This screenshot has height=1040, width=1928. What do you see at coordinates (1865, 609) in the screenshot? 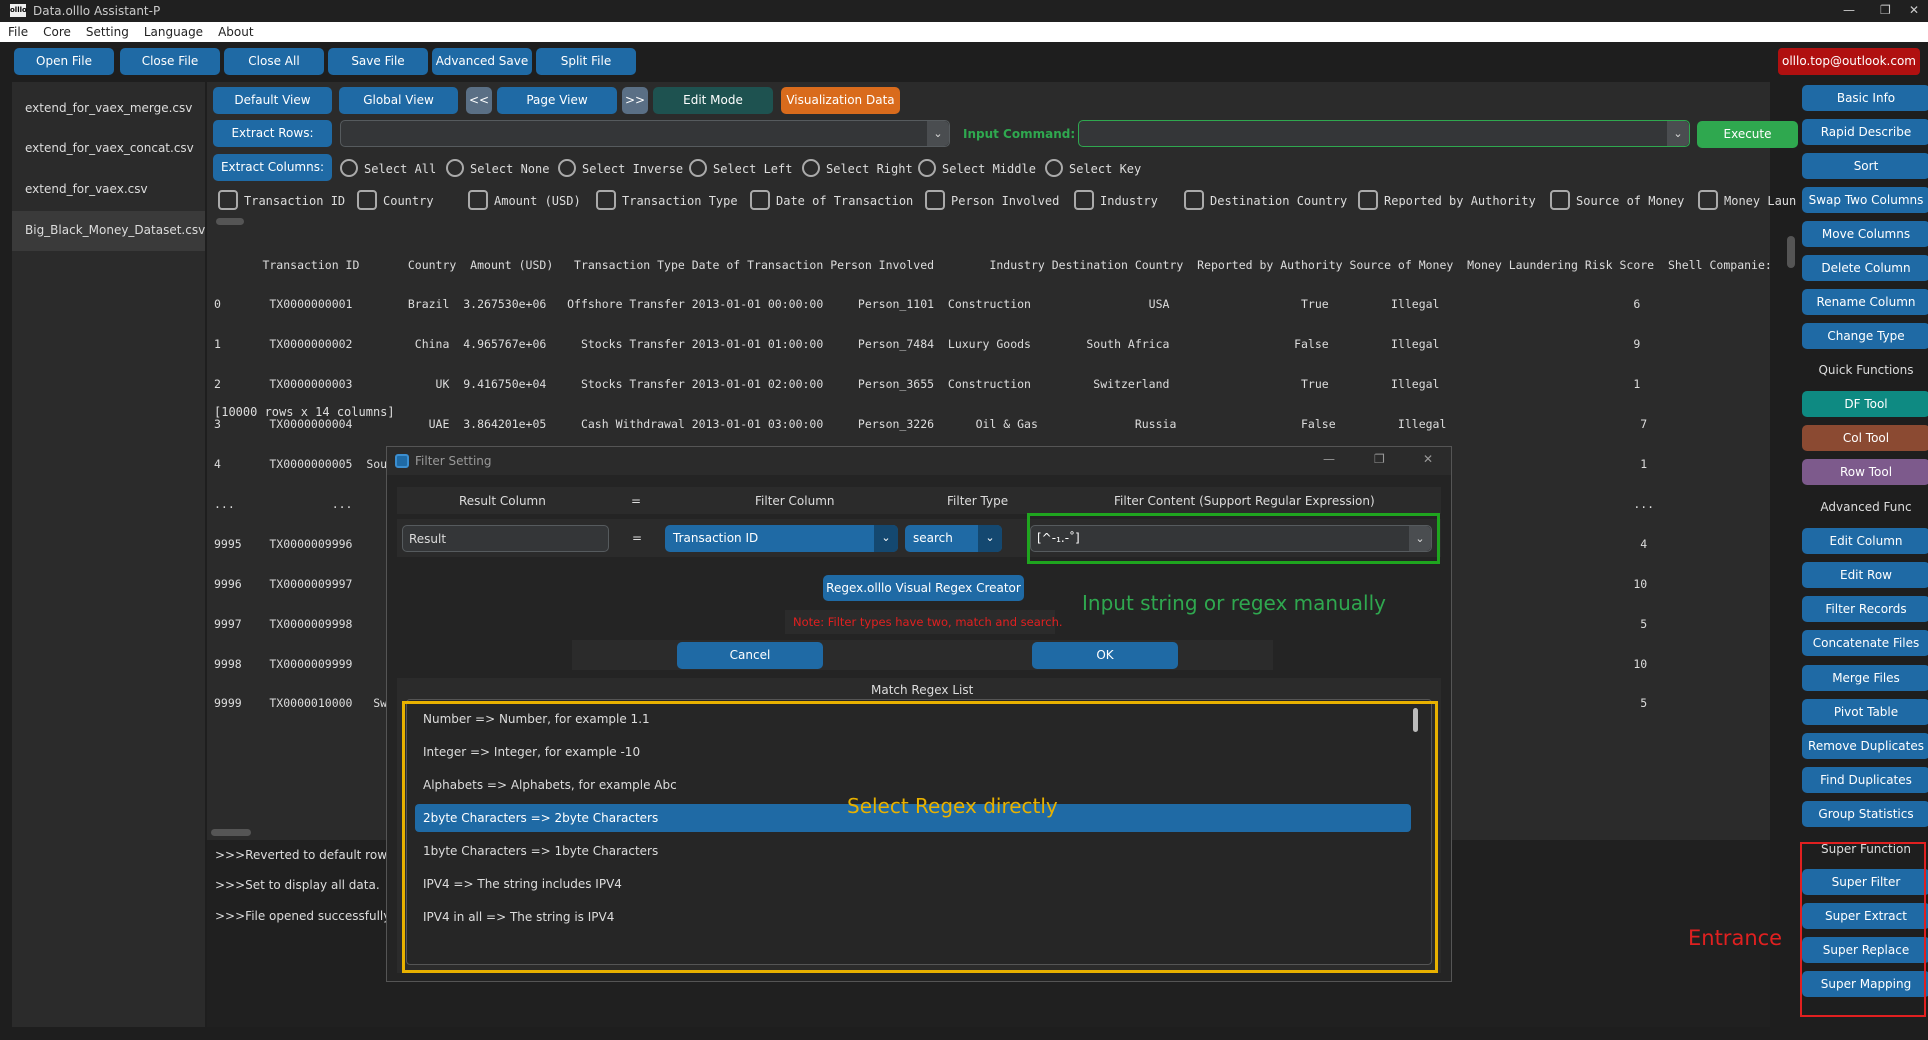
I see `filter-records-button: Filter Records` at bounding box center [1865, 609].